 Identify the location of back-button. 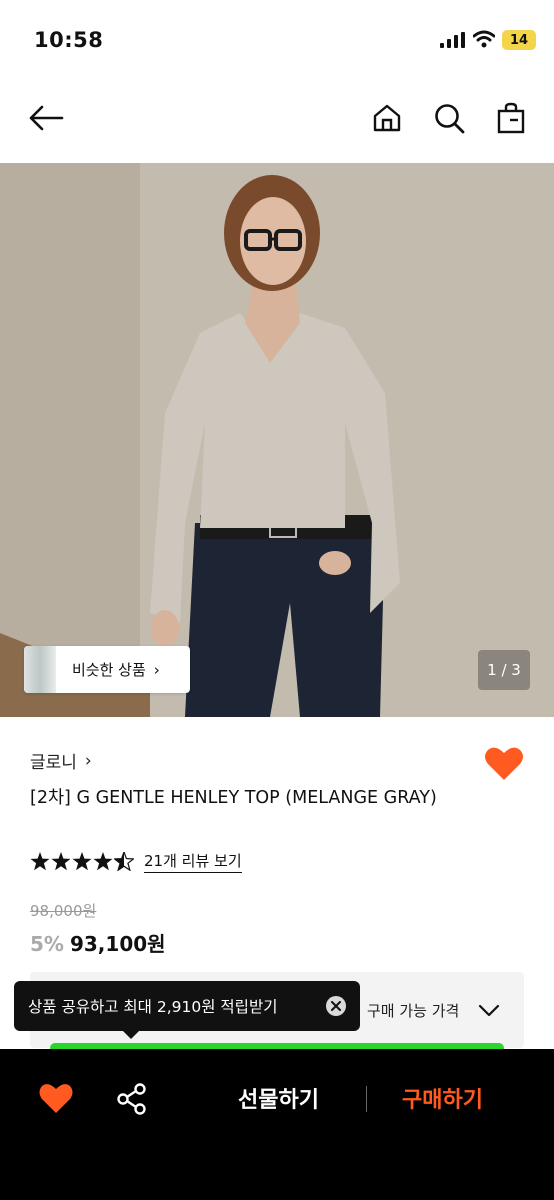
(46, 118).